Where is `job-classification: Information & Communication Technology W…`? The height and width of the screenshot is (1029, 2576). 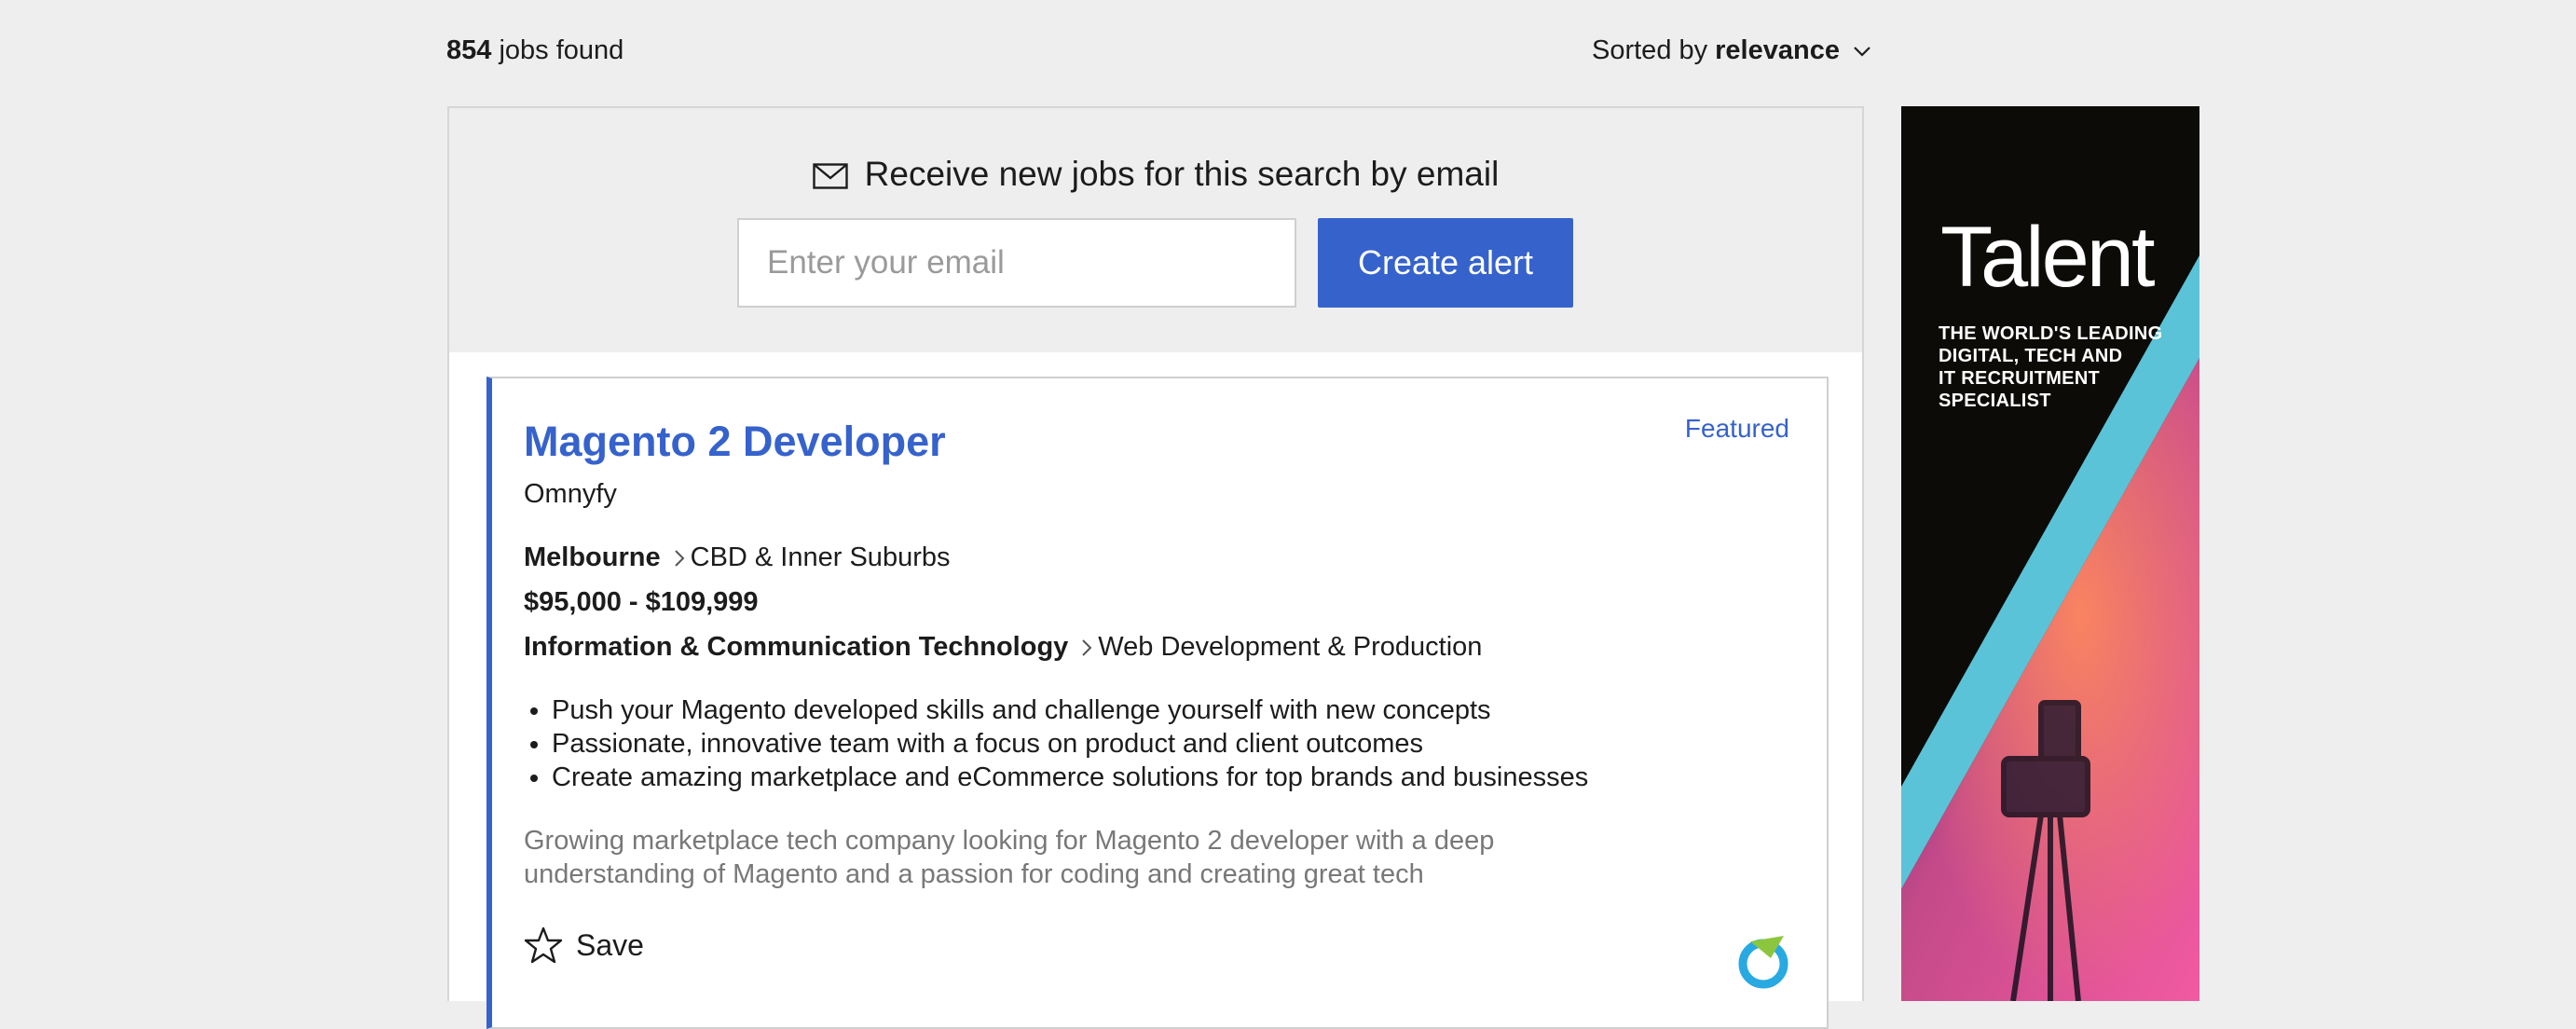 job-classification: Information & Communication Technology W… is located at coordinates (1003, 647).